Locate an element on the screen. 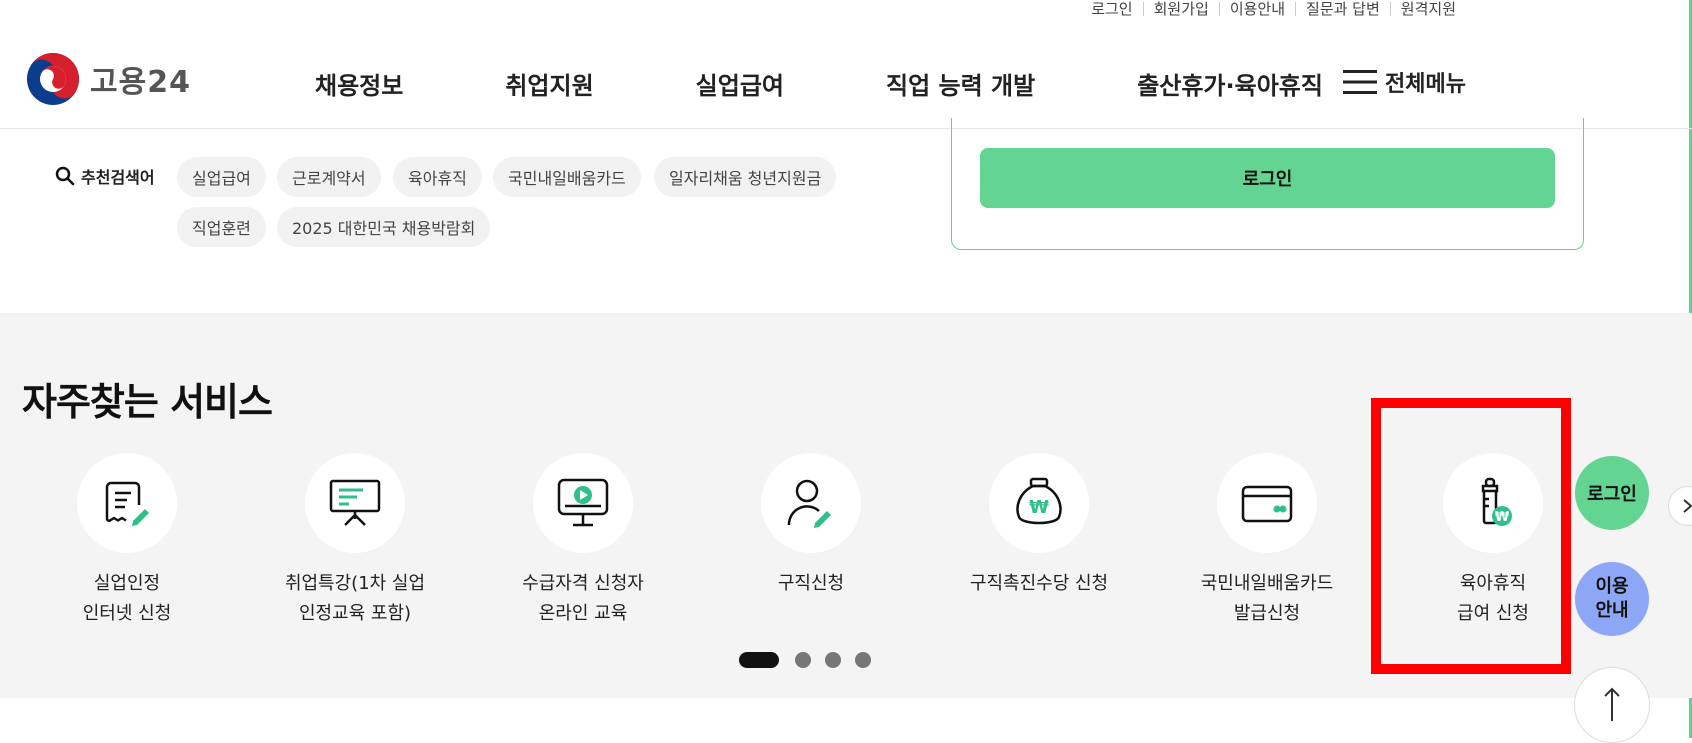  util-guide-link: 이용안내 is located at coordinates (1256, 9).